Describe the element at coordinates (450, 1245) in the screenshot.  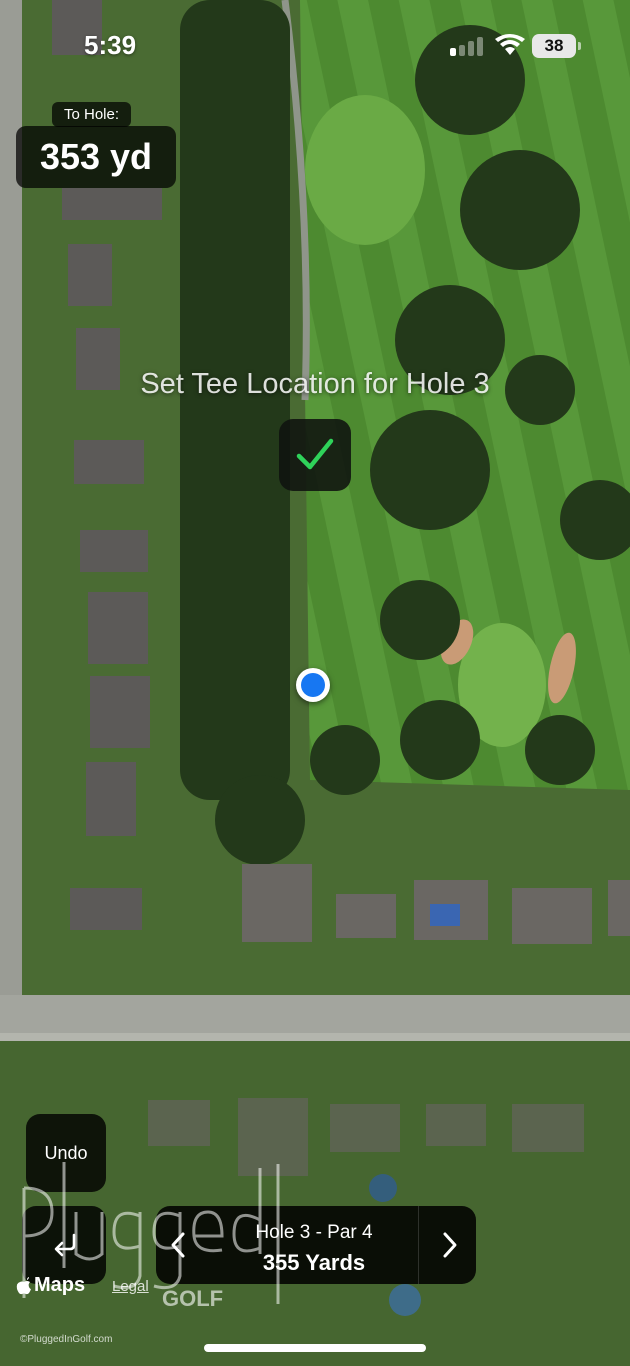
I see `chevron-right-icon` at that location.